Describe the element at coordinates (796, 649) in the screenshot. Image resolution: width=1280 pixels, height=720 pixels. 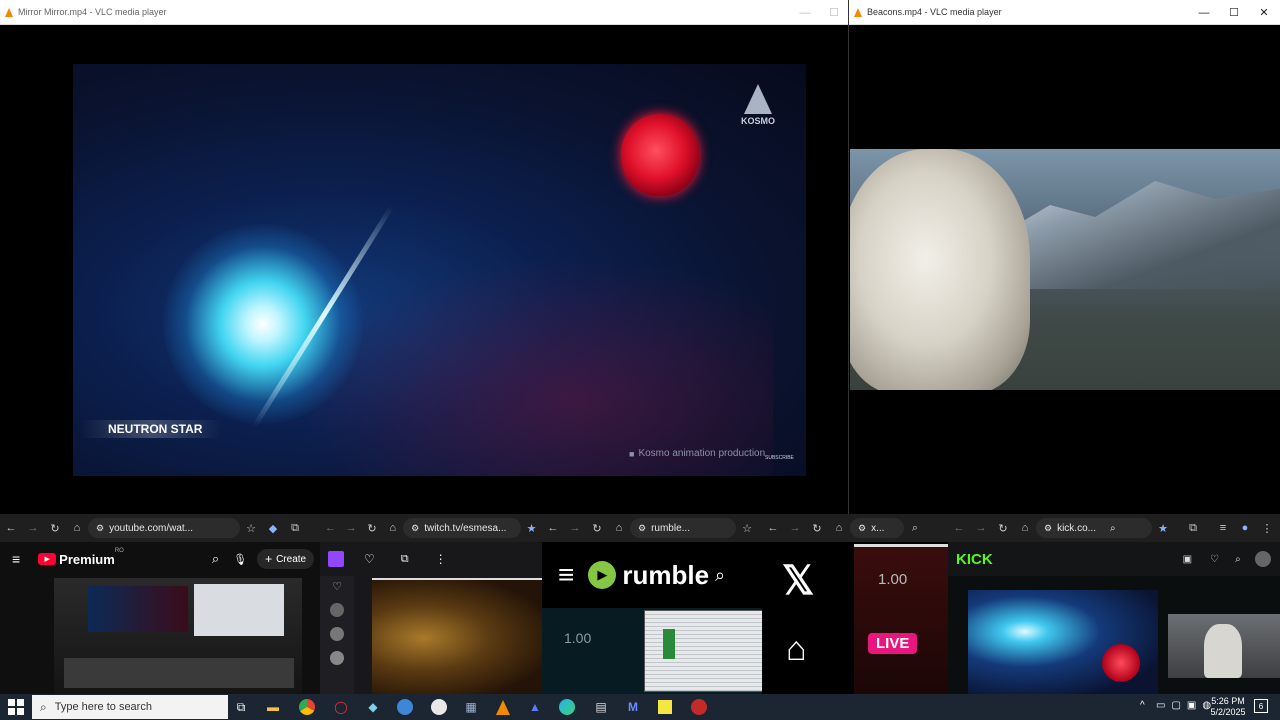
I see `x-home-icon: ⌂` at that location.